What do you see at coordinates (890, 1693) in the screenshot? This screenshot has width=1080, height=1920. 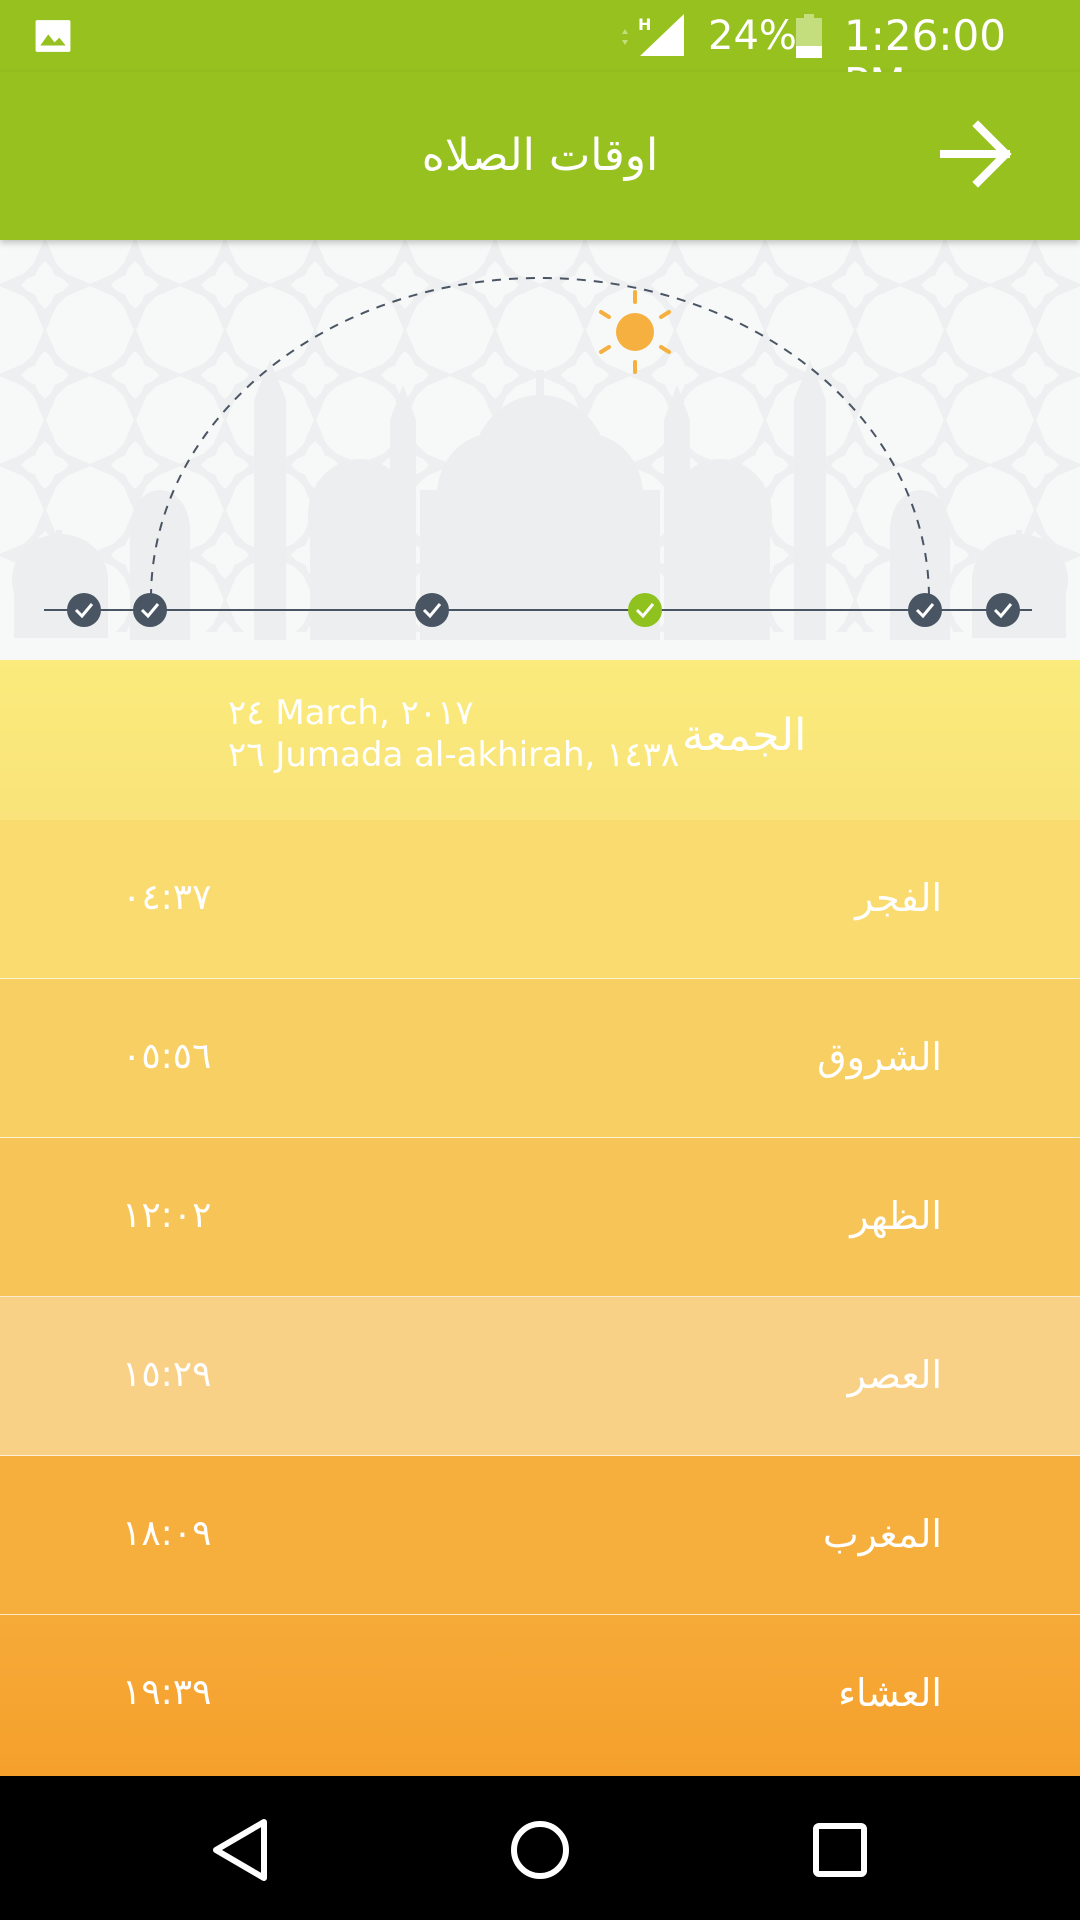 I see `prayer-name: العشاء` at bounding box center [890, 1693].